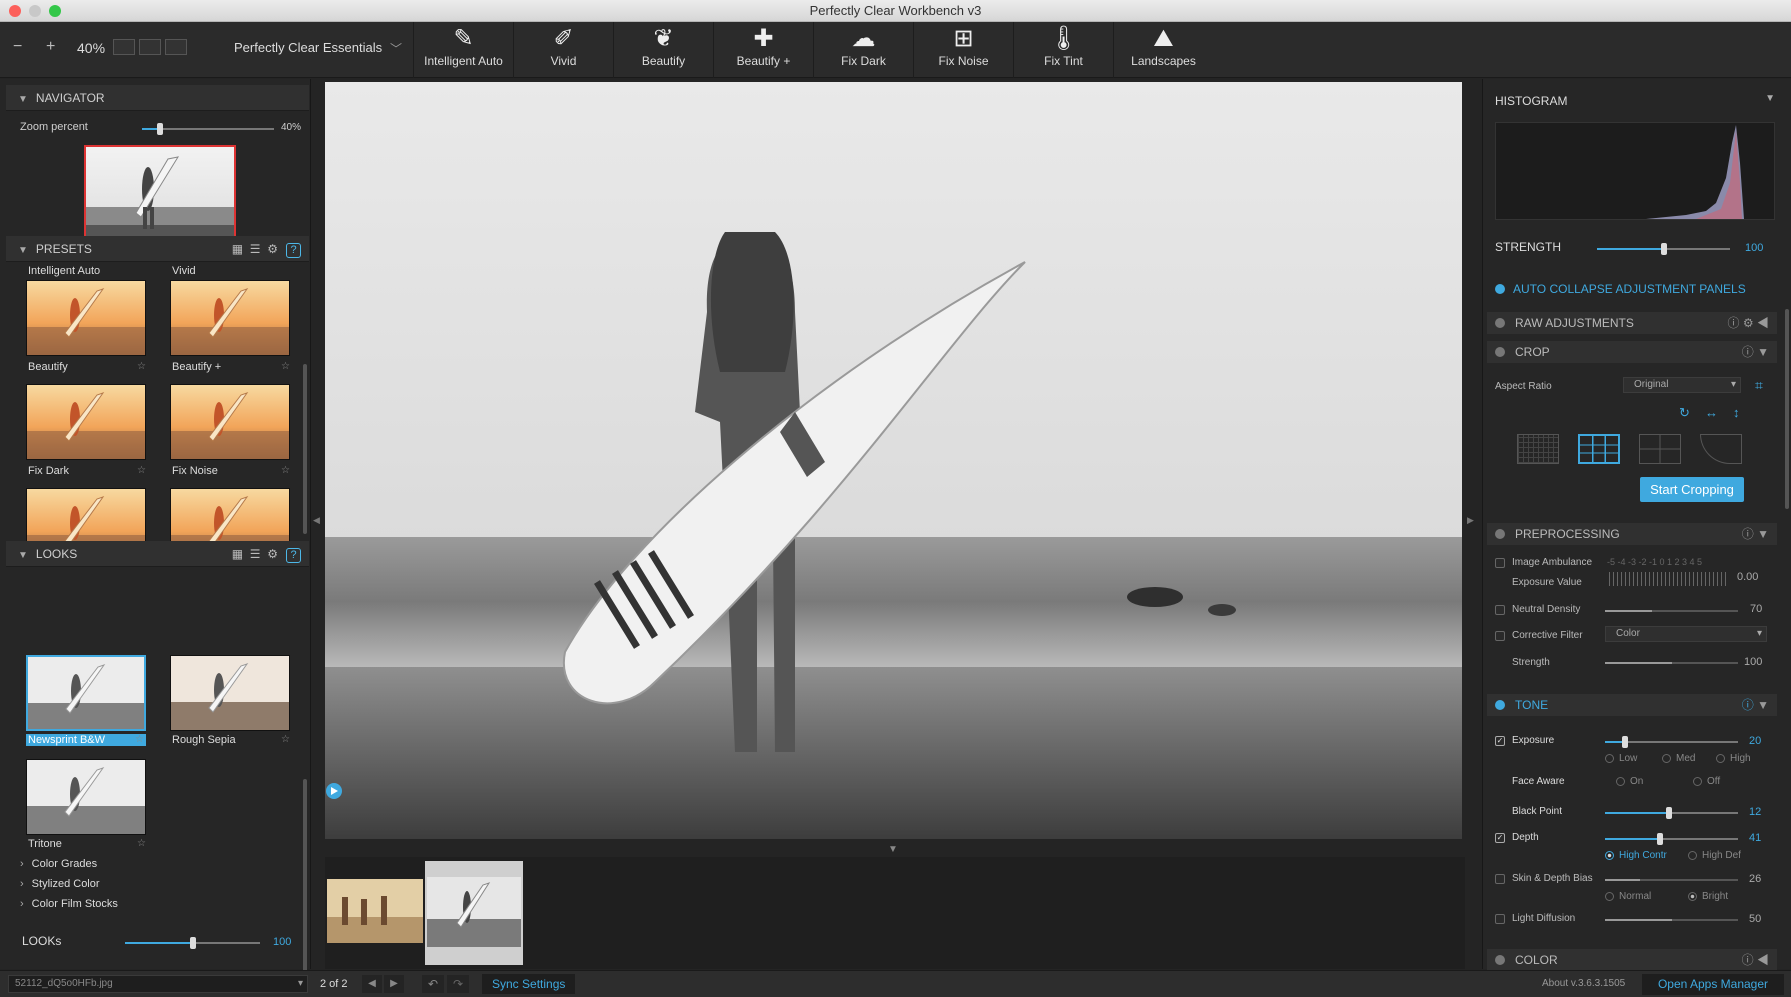  What do you see at coordinates (1684, 413) in the screenshot?
I see `rotate-icon: ↻` at bounding box center [1684, 413].